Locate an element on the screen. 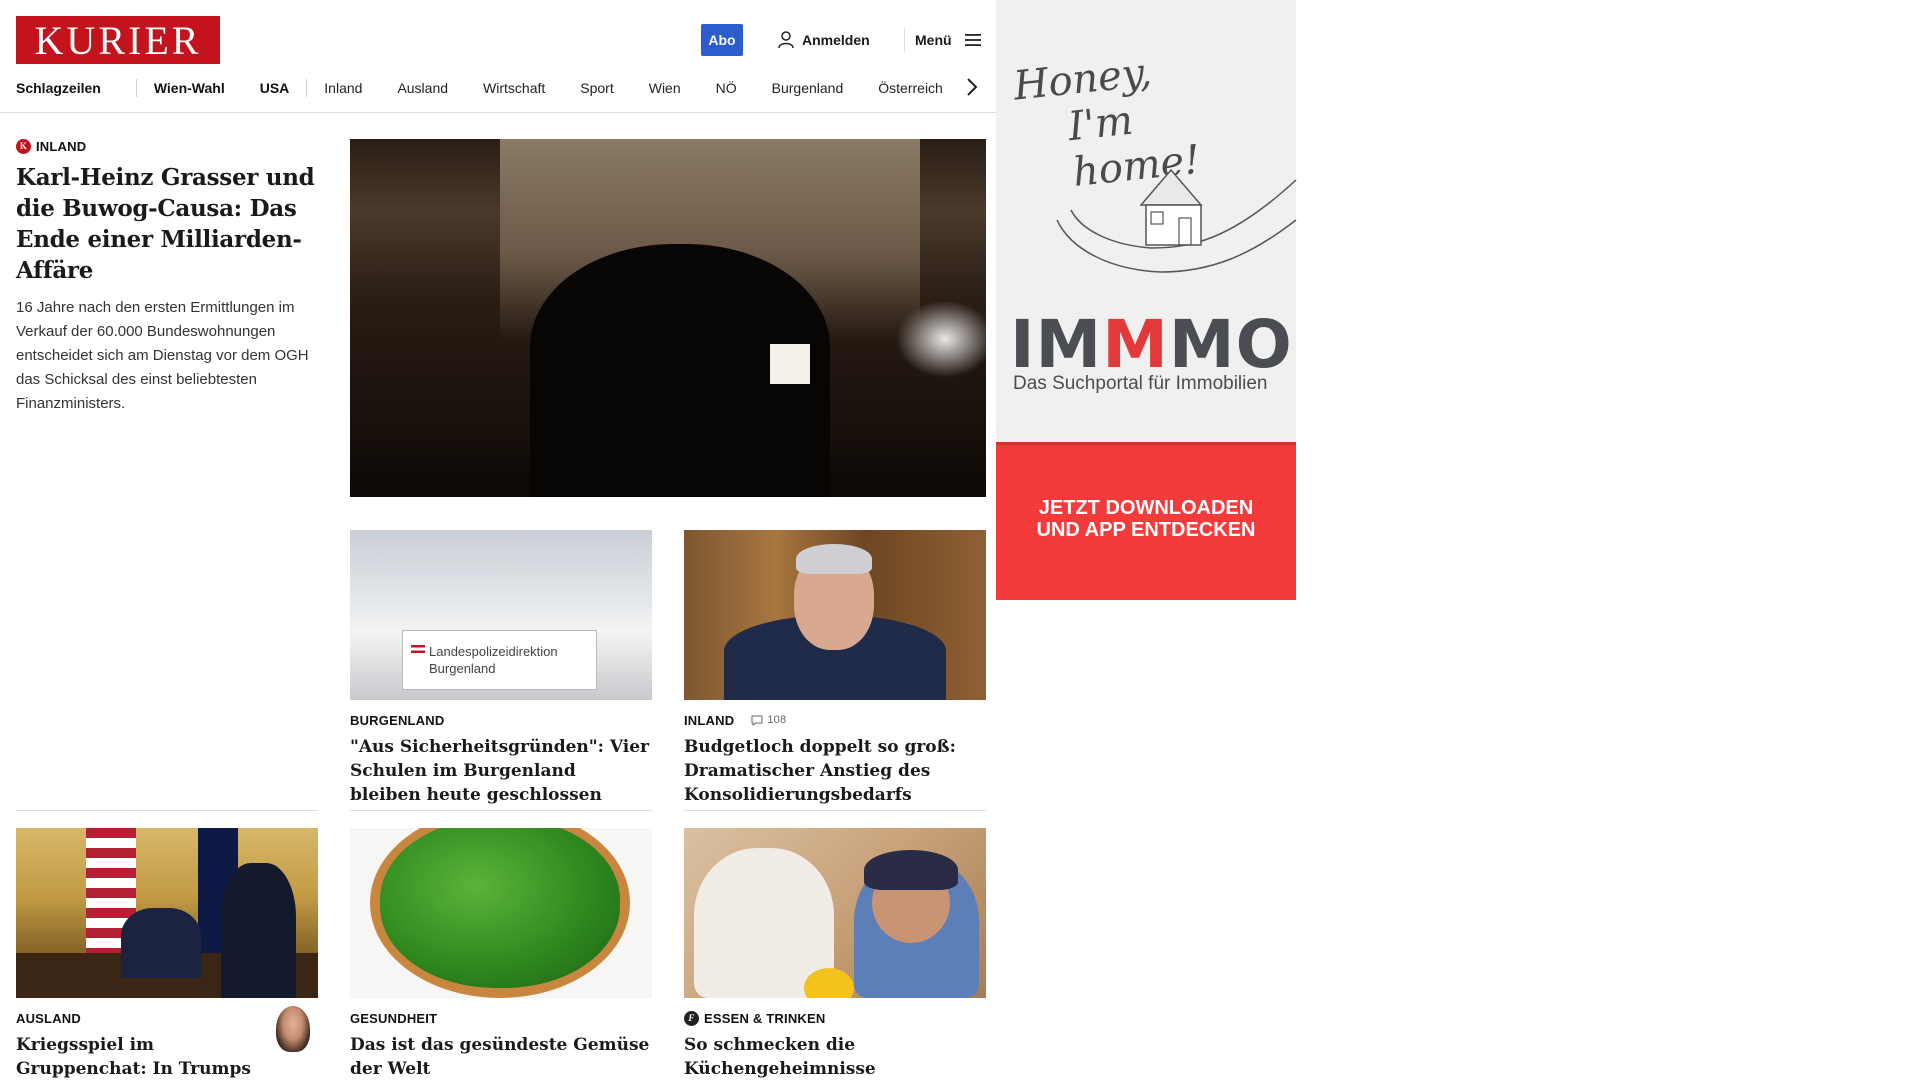 Image resolution: width=1920 pixels, height=1080 pixels. nav-item-usa: USA is located at coordinates (283, 88).